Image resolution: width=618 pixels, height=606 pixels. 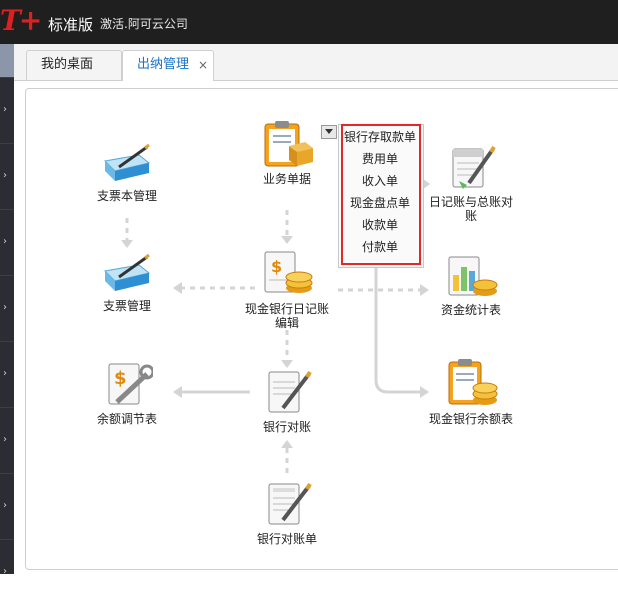 What do you see at coordinates (7, 60) in the screenshot?
I see `sidebar-item-selected` at bounding box center [7, 60].